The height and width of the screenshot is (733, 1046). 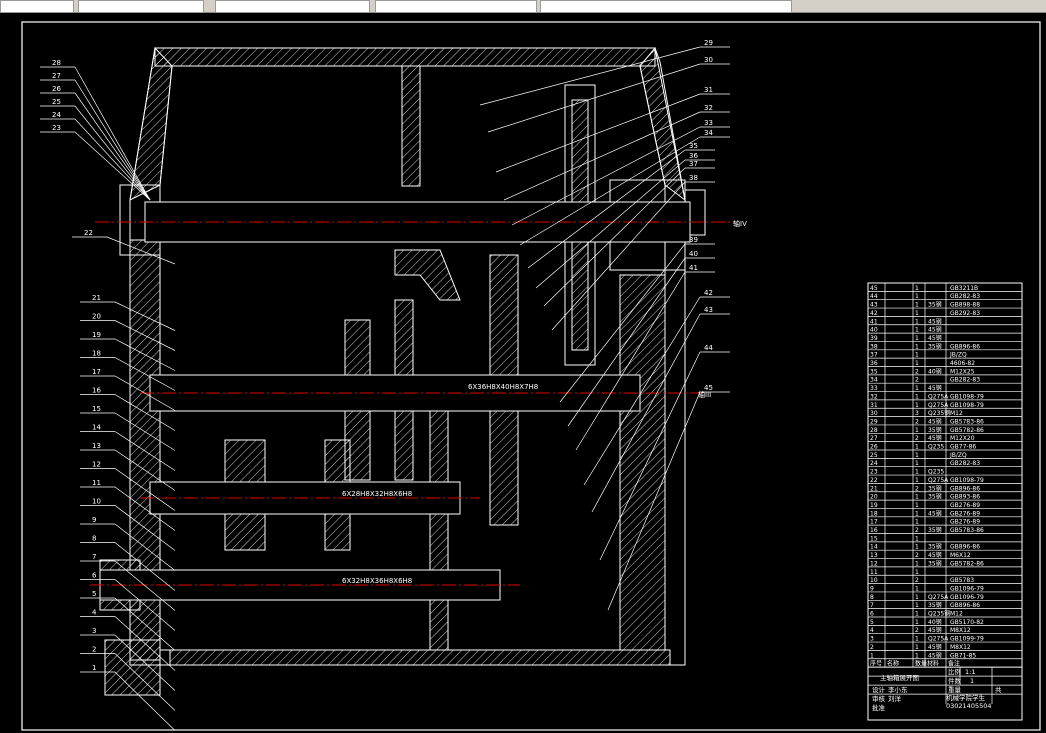 What do you see at coordinates (874, 513) in the screenshot?
I see `table-cell: 18` at bounding box center [874, 513].